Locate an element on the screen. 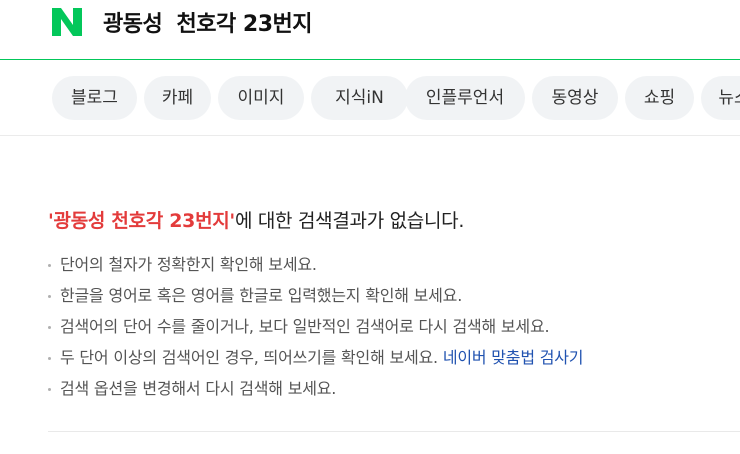 This screenshot has height=454, width=740. tip-text: 한글을 영어로 혹은 영어를 한글로 입력했는지 확인해 보세요. is located at coordinates (261, 295).